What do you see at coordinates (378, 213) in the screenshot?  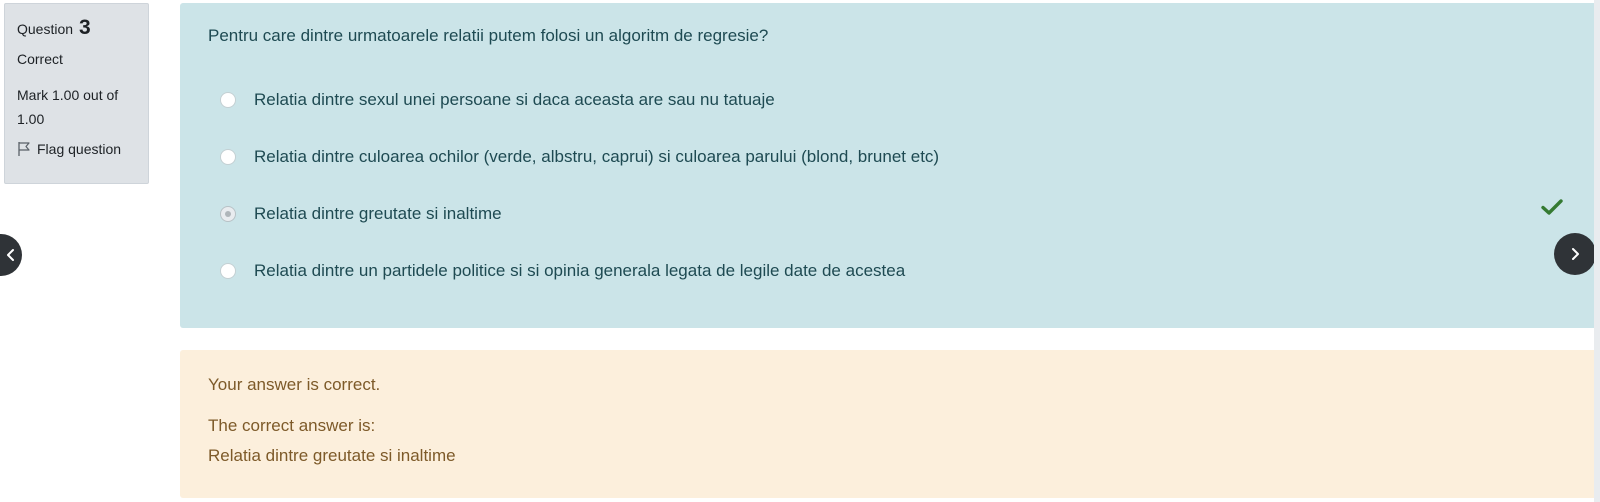 I see `answer-label-3: Relatia dintre greutate si inaltime` at bounding box center [378, 213].